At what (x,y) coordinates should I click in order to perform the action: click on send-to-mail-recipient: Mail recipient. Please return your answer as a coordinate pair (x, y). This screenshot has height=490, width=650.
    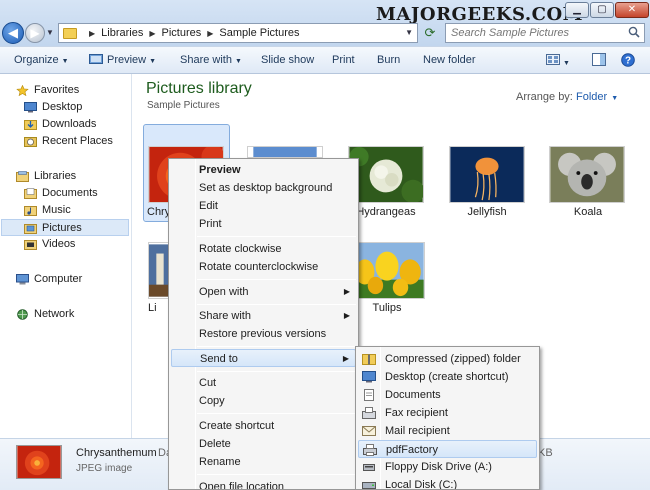
    Looking at the image, I should click on (447, 431).